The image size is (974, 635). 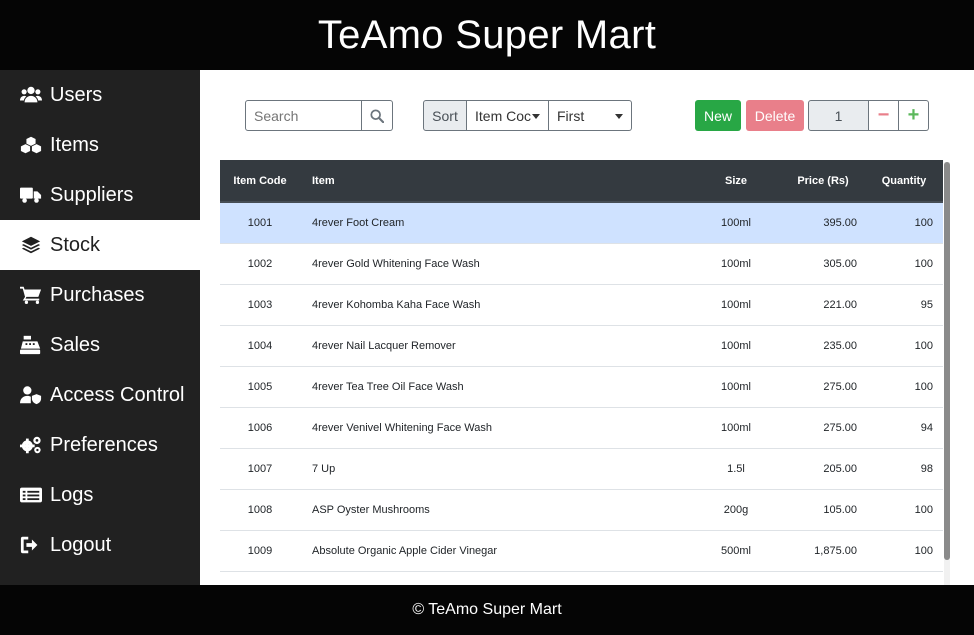 What do you see at coordinates (371, 509) in the screenshot?
I see `cell-item: ASP Oyster Mushrooms` at bounding box center [371, 509].